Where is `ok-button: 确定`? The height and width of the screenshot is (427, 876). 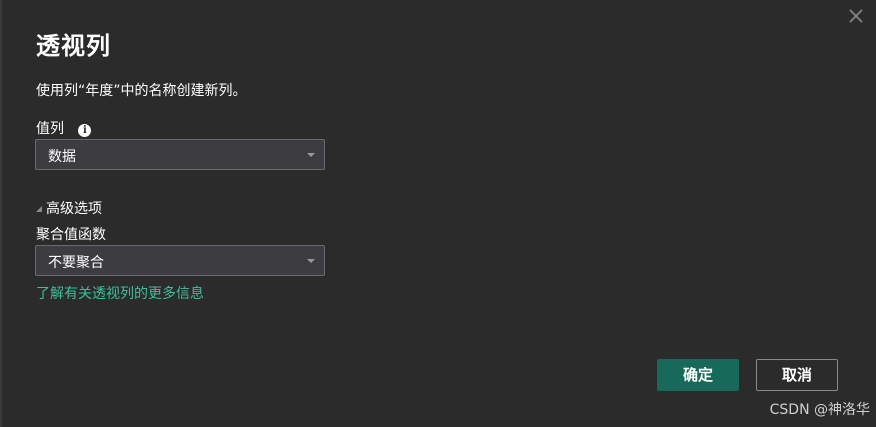 ok-button: 确定 is located at coordinates (698, 375).